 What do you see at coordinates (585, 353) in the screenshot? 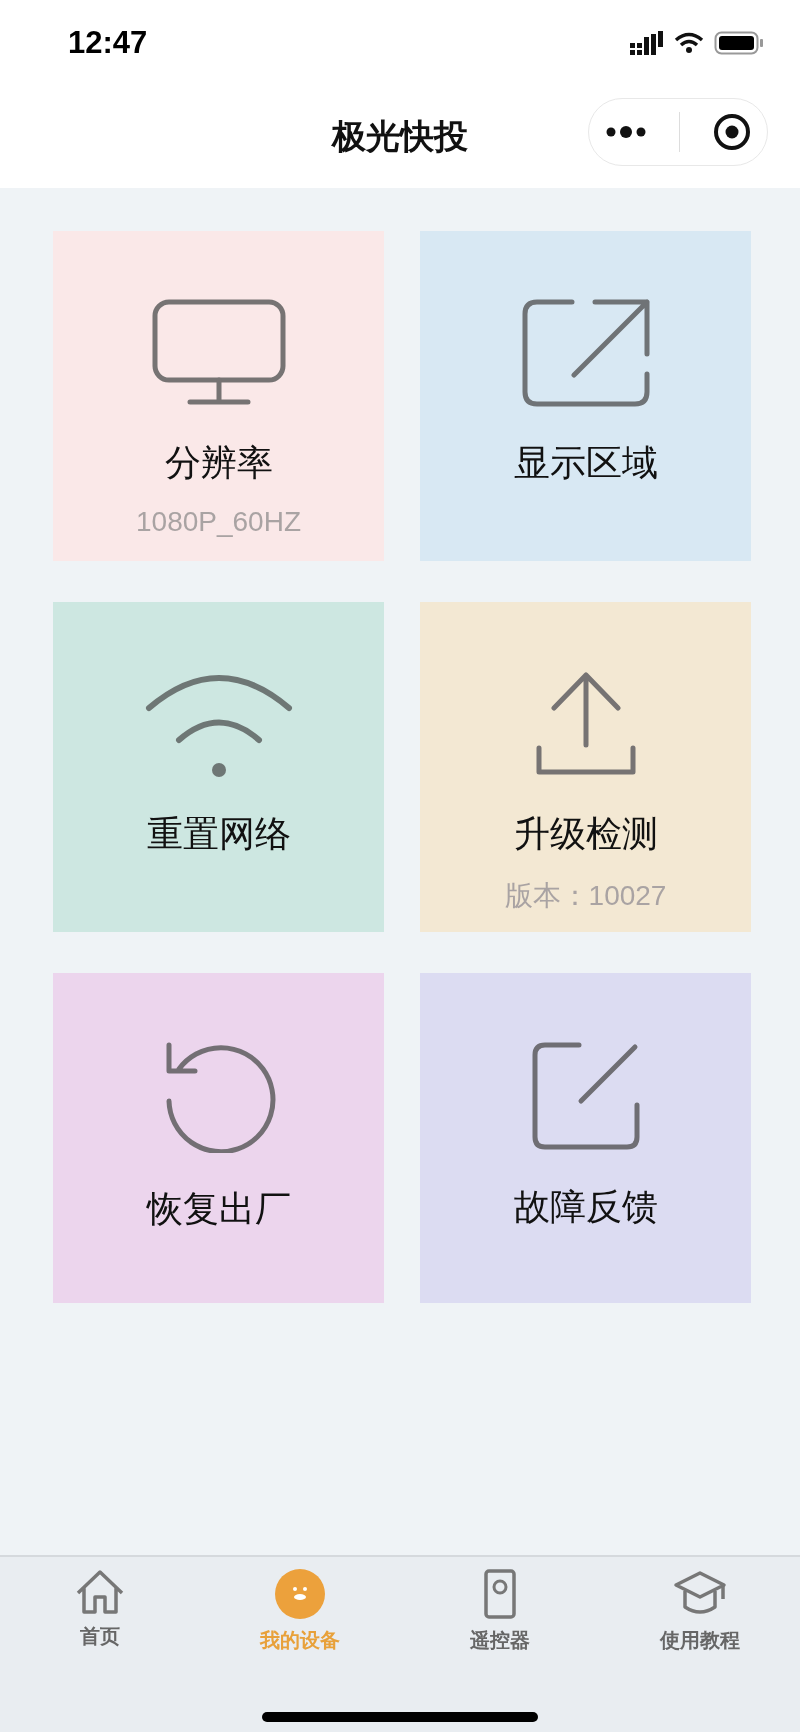
I see `share-icon` at bounding box center [585, 353].